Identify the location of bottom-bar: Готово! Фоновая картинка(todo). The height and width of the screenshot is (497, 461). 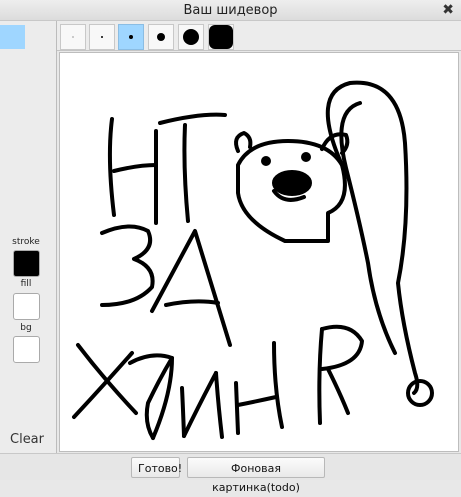
(230, 473).